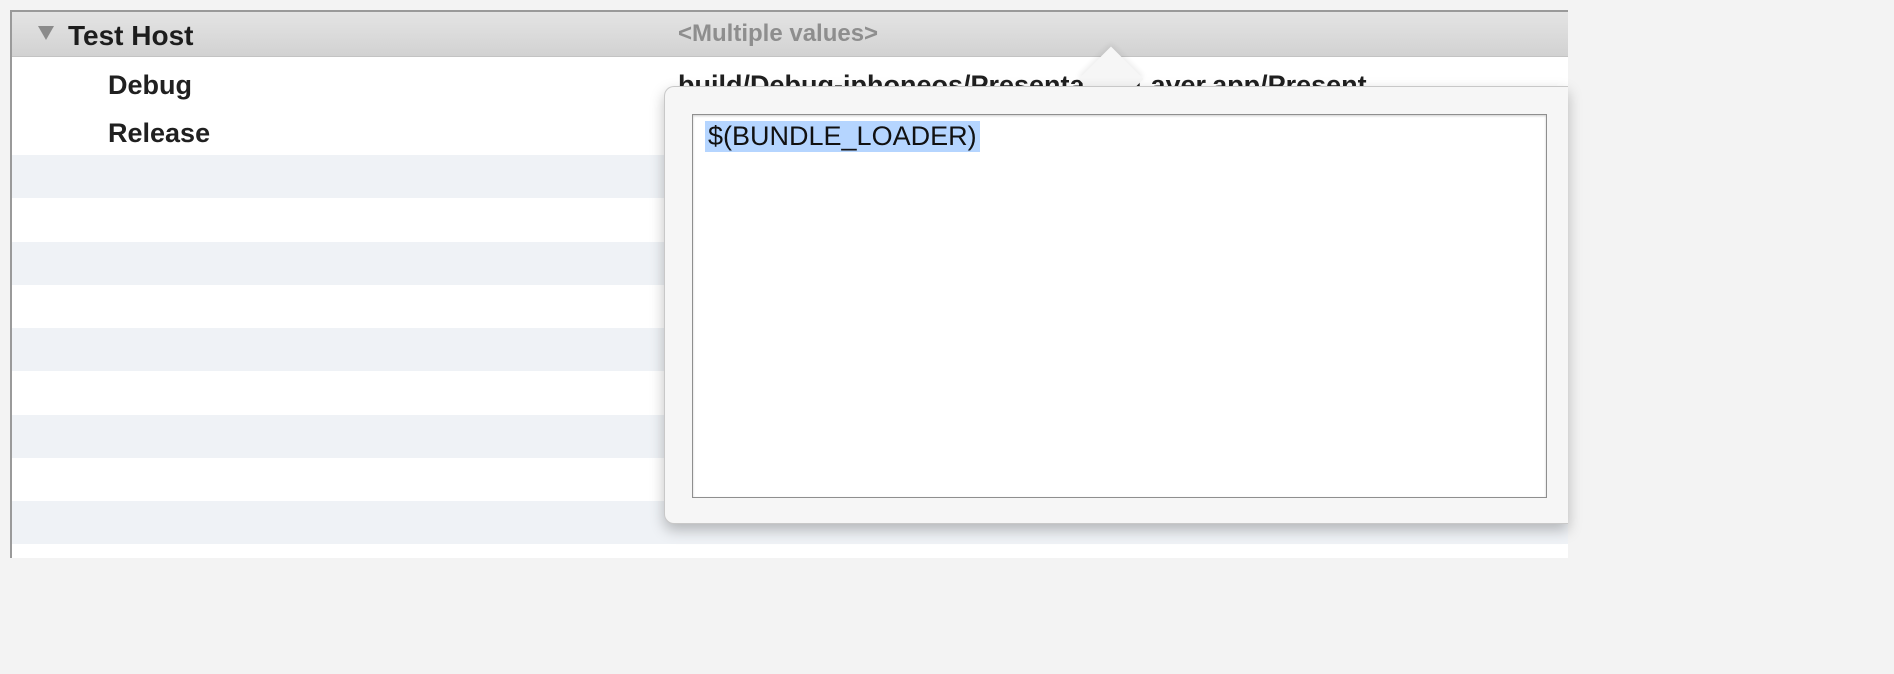 The image size is (1894, 674). I want to click on disclosure-triangle-expanded-icon, so click(46, 33).